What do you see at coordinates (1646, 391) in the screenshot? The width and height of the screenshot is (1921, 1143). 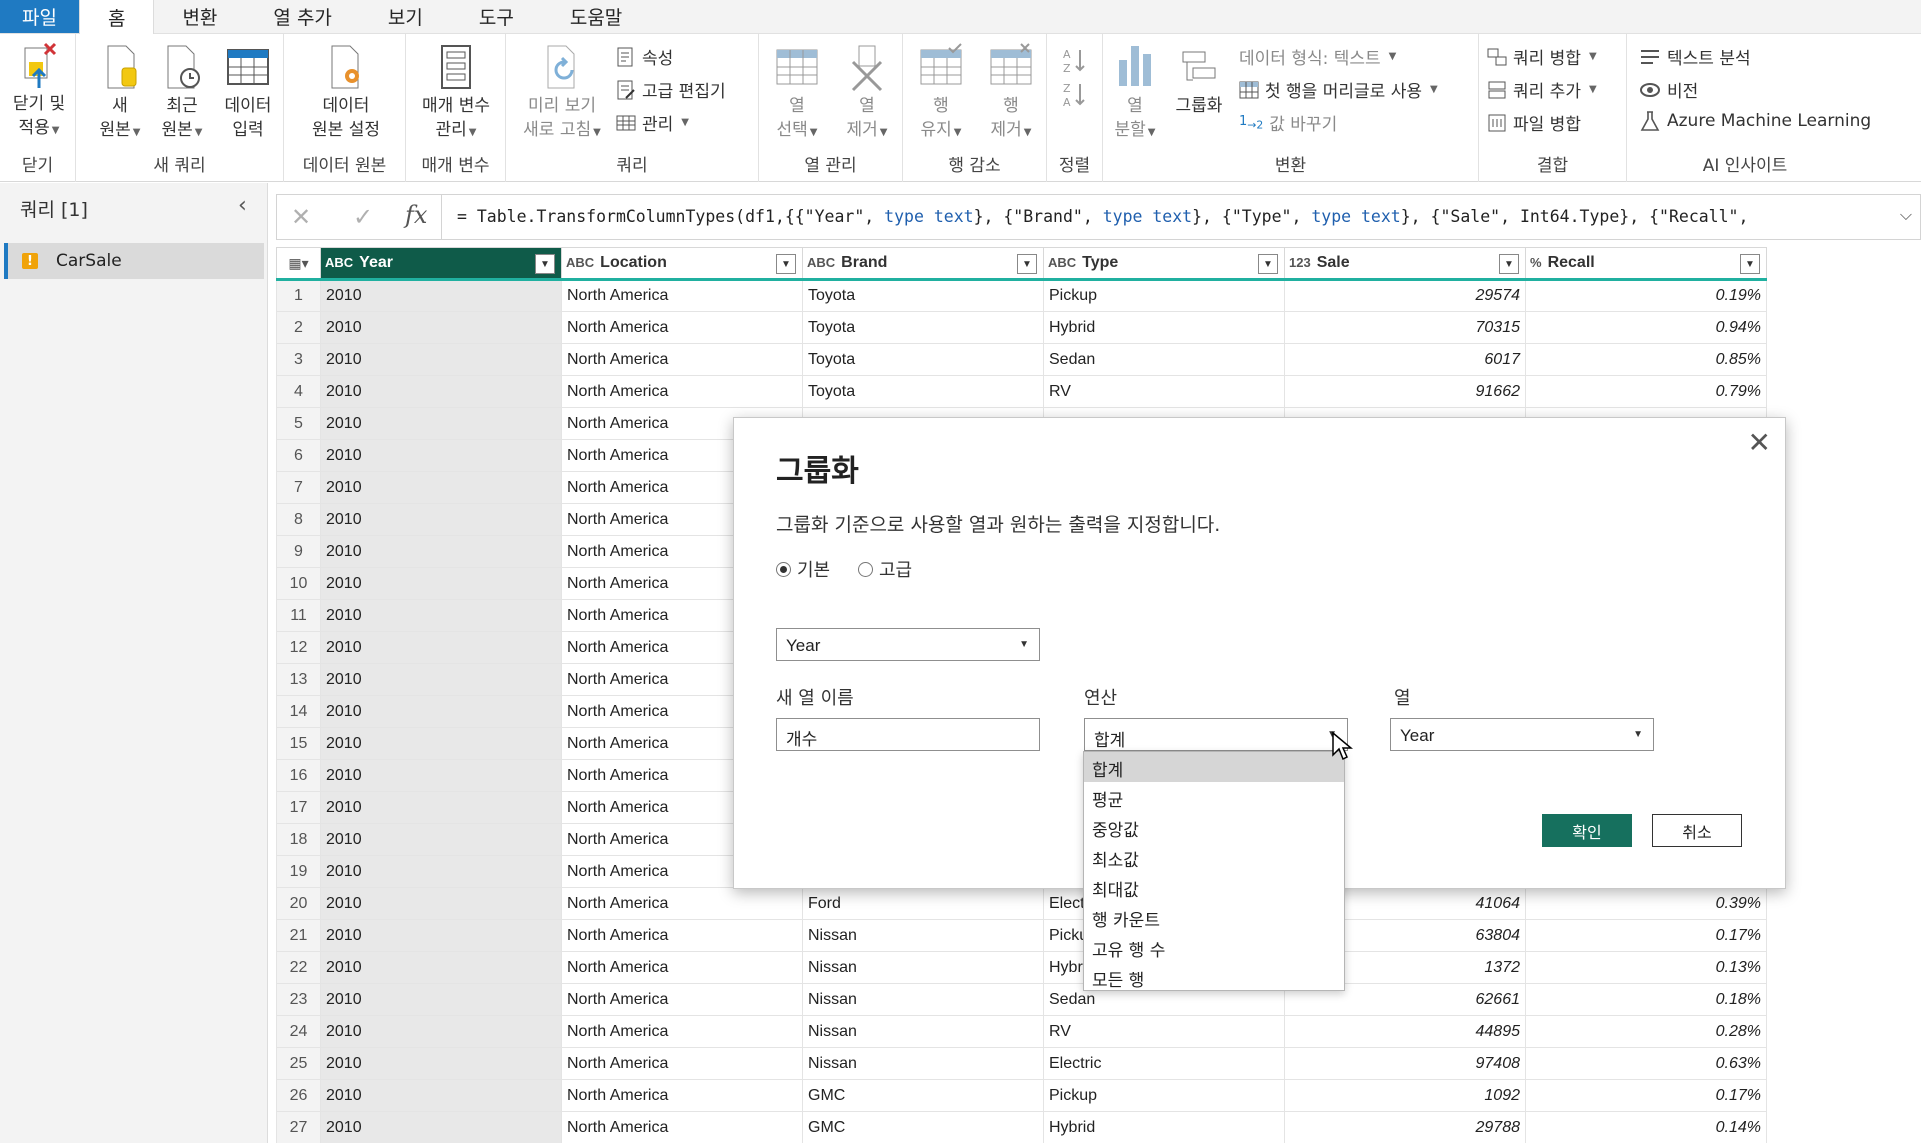 I see `table-cell: 0.79%` at bounding box center [1646, 391].